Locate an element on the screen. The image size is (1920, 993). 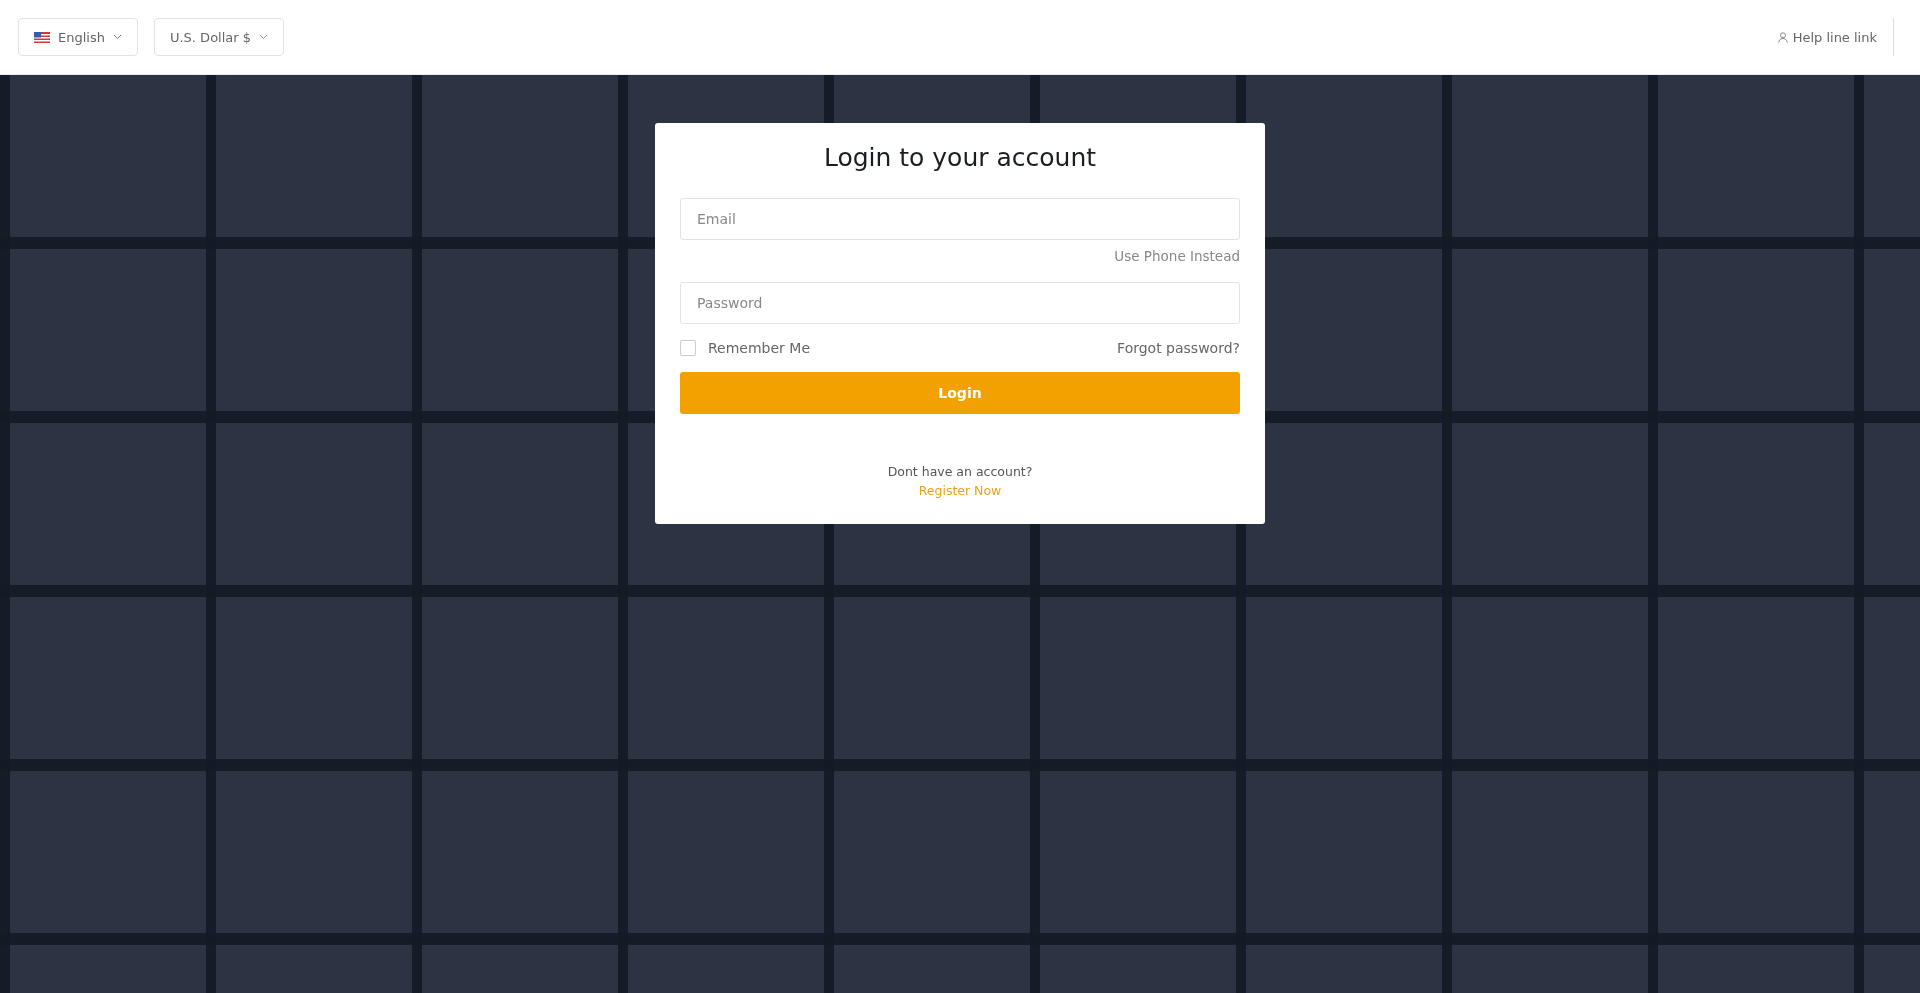
help-line-link: Help line link is located at coordinates (1835, 37).